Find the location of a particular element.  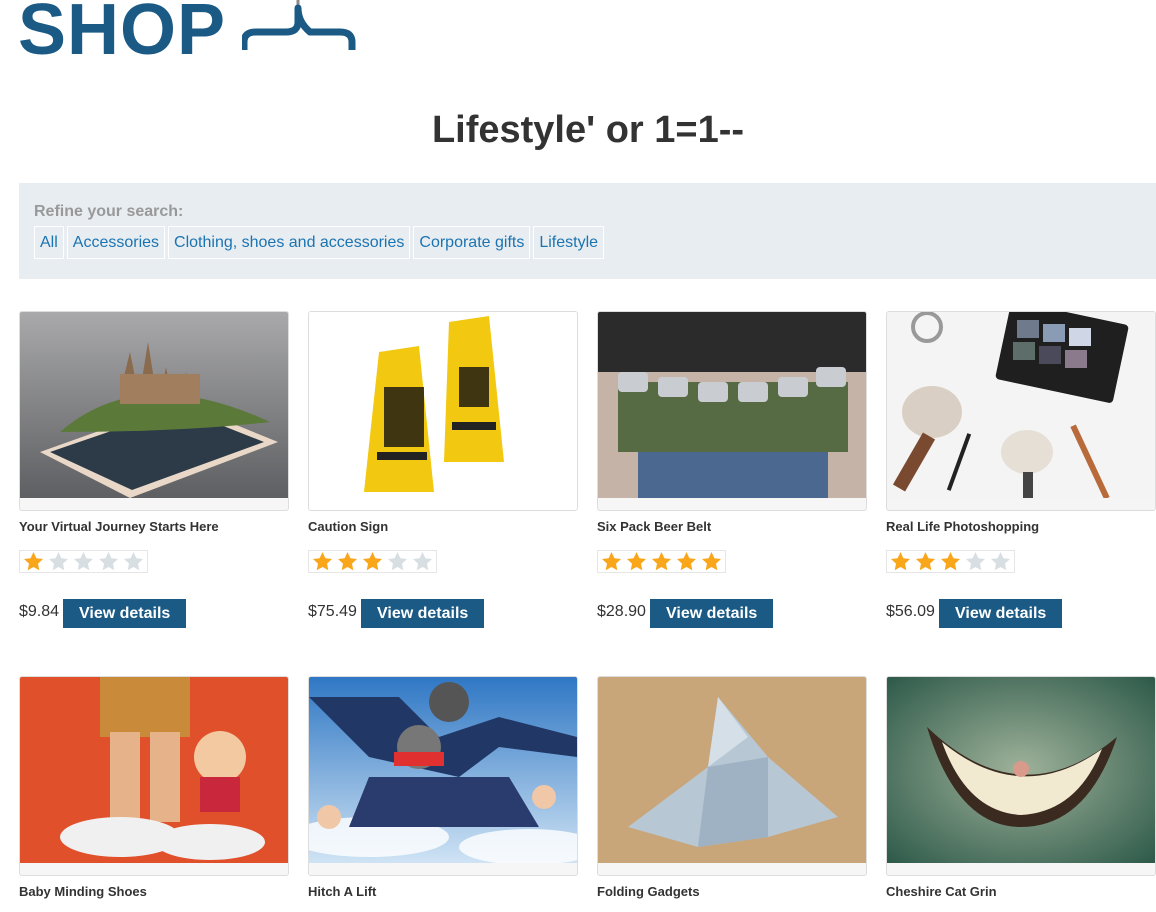

product-name: Folding Gadgets is located at coordinates (648, 891).